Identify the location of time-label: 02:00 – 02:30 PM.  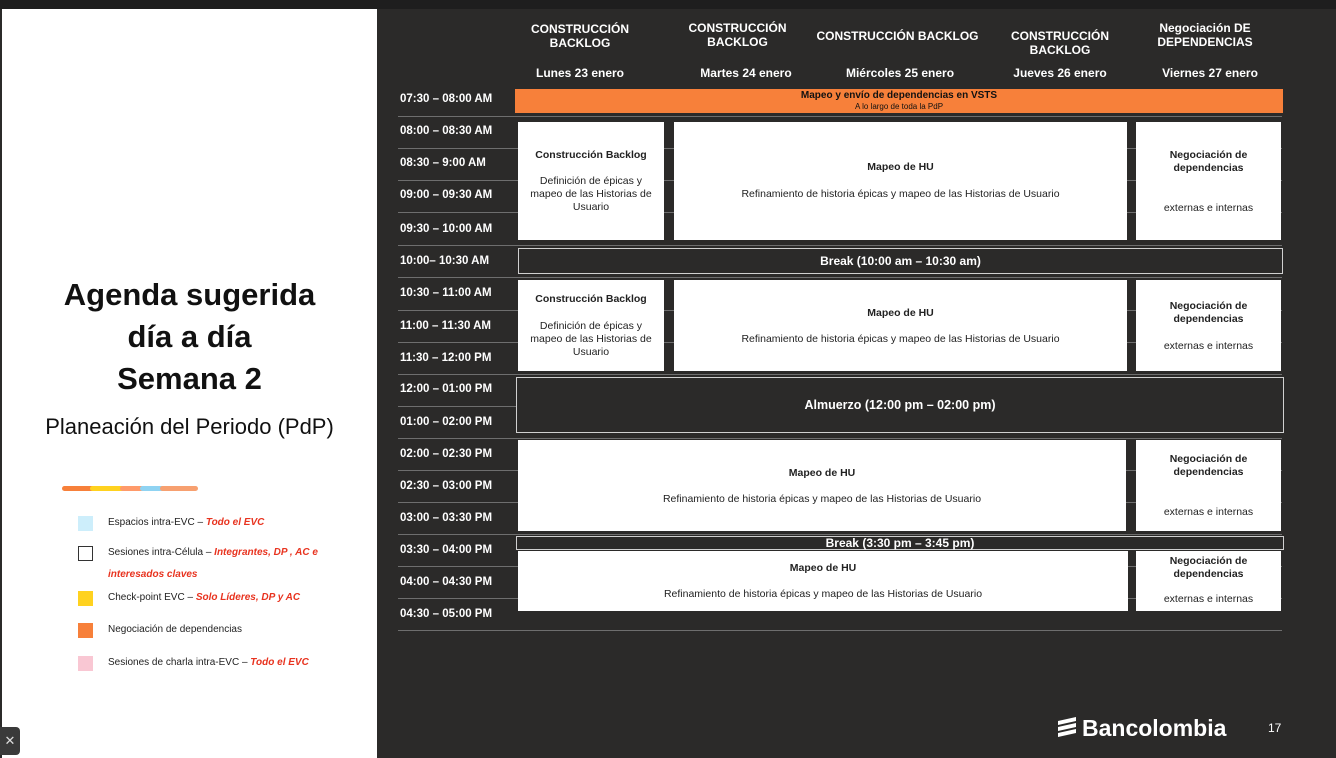
(446, 454).